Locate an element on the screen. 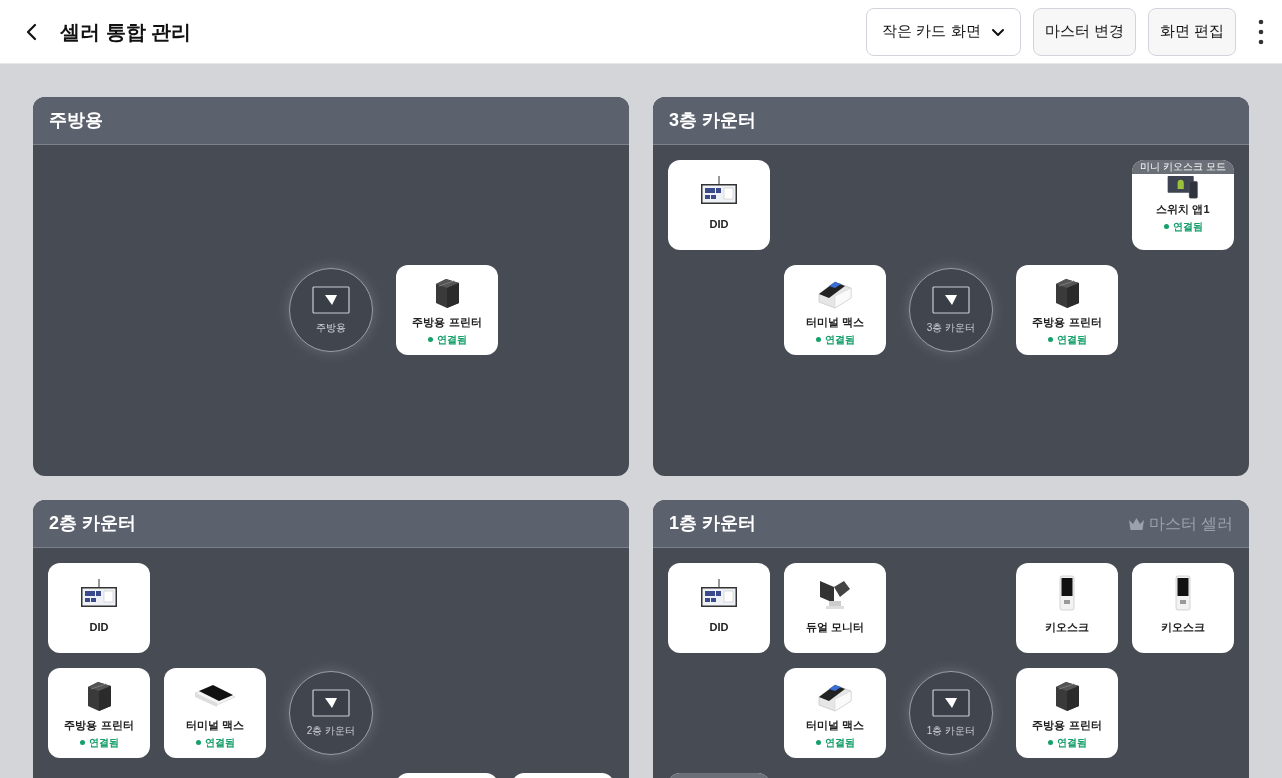 The image size is (1282, 778). tablet-phone-icon is located at coordinates (1183, 187).